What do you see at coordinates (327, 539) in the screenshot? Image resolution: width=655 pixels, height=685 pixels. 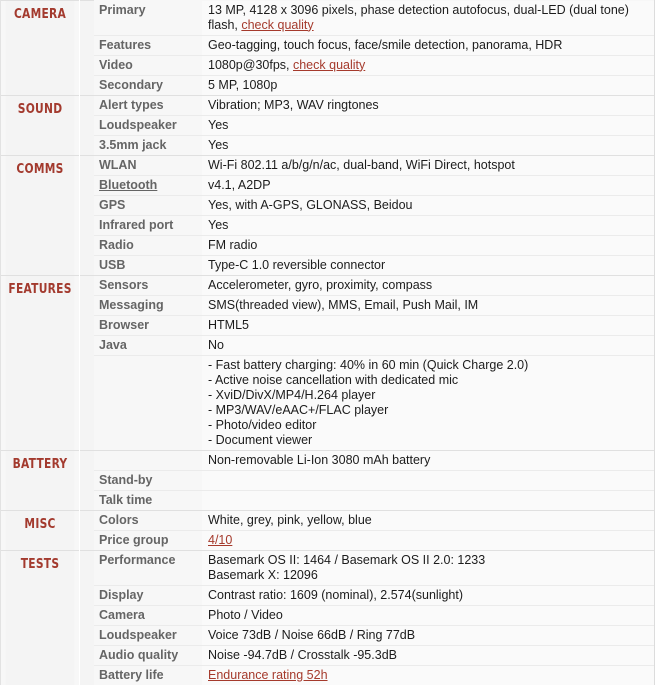 I see `table-row: Price group 4/10` at bounding box center [327, 539].